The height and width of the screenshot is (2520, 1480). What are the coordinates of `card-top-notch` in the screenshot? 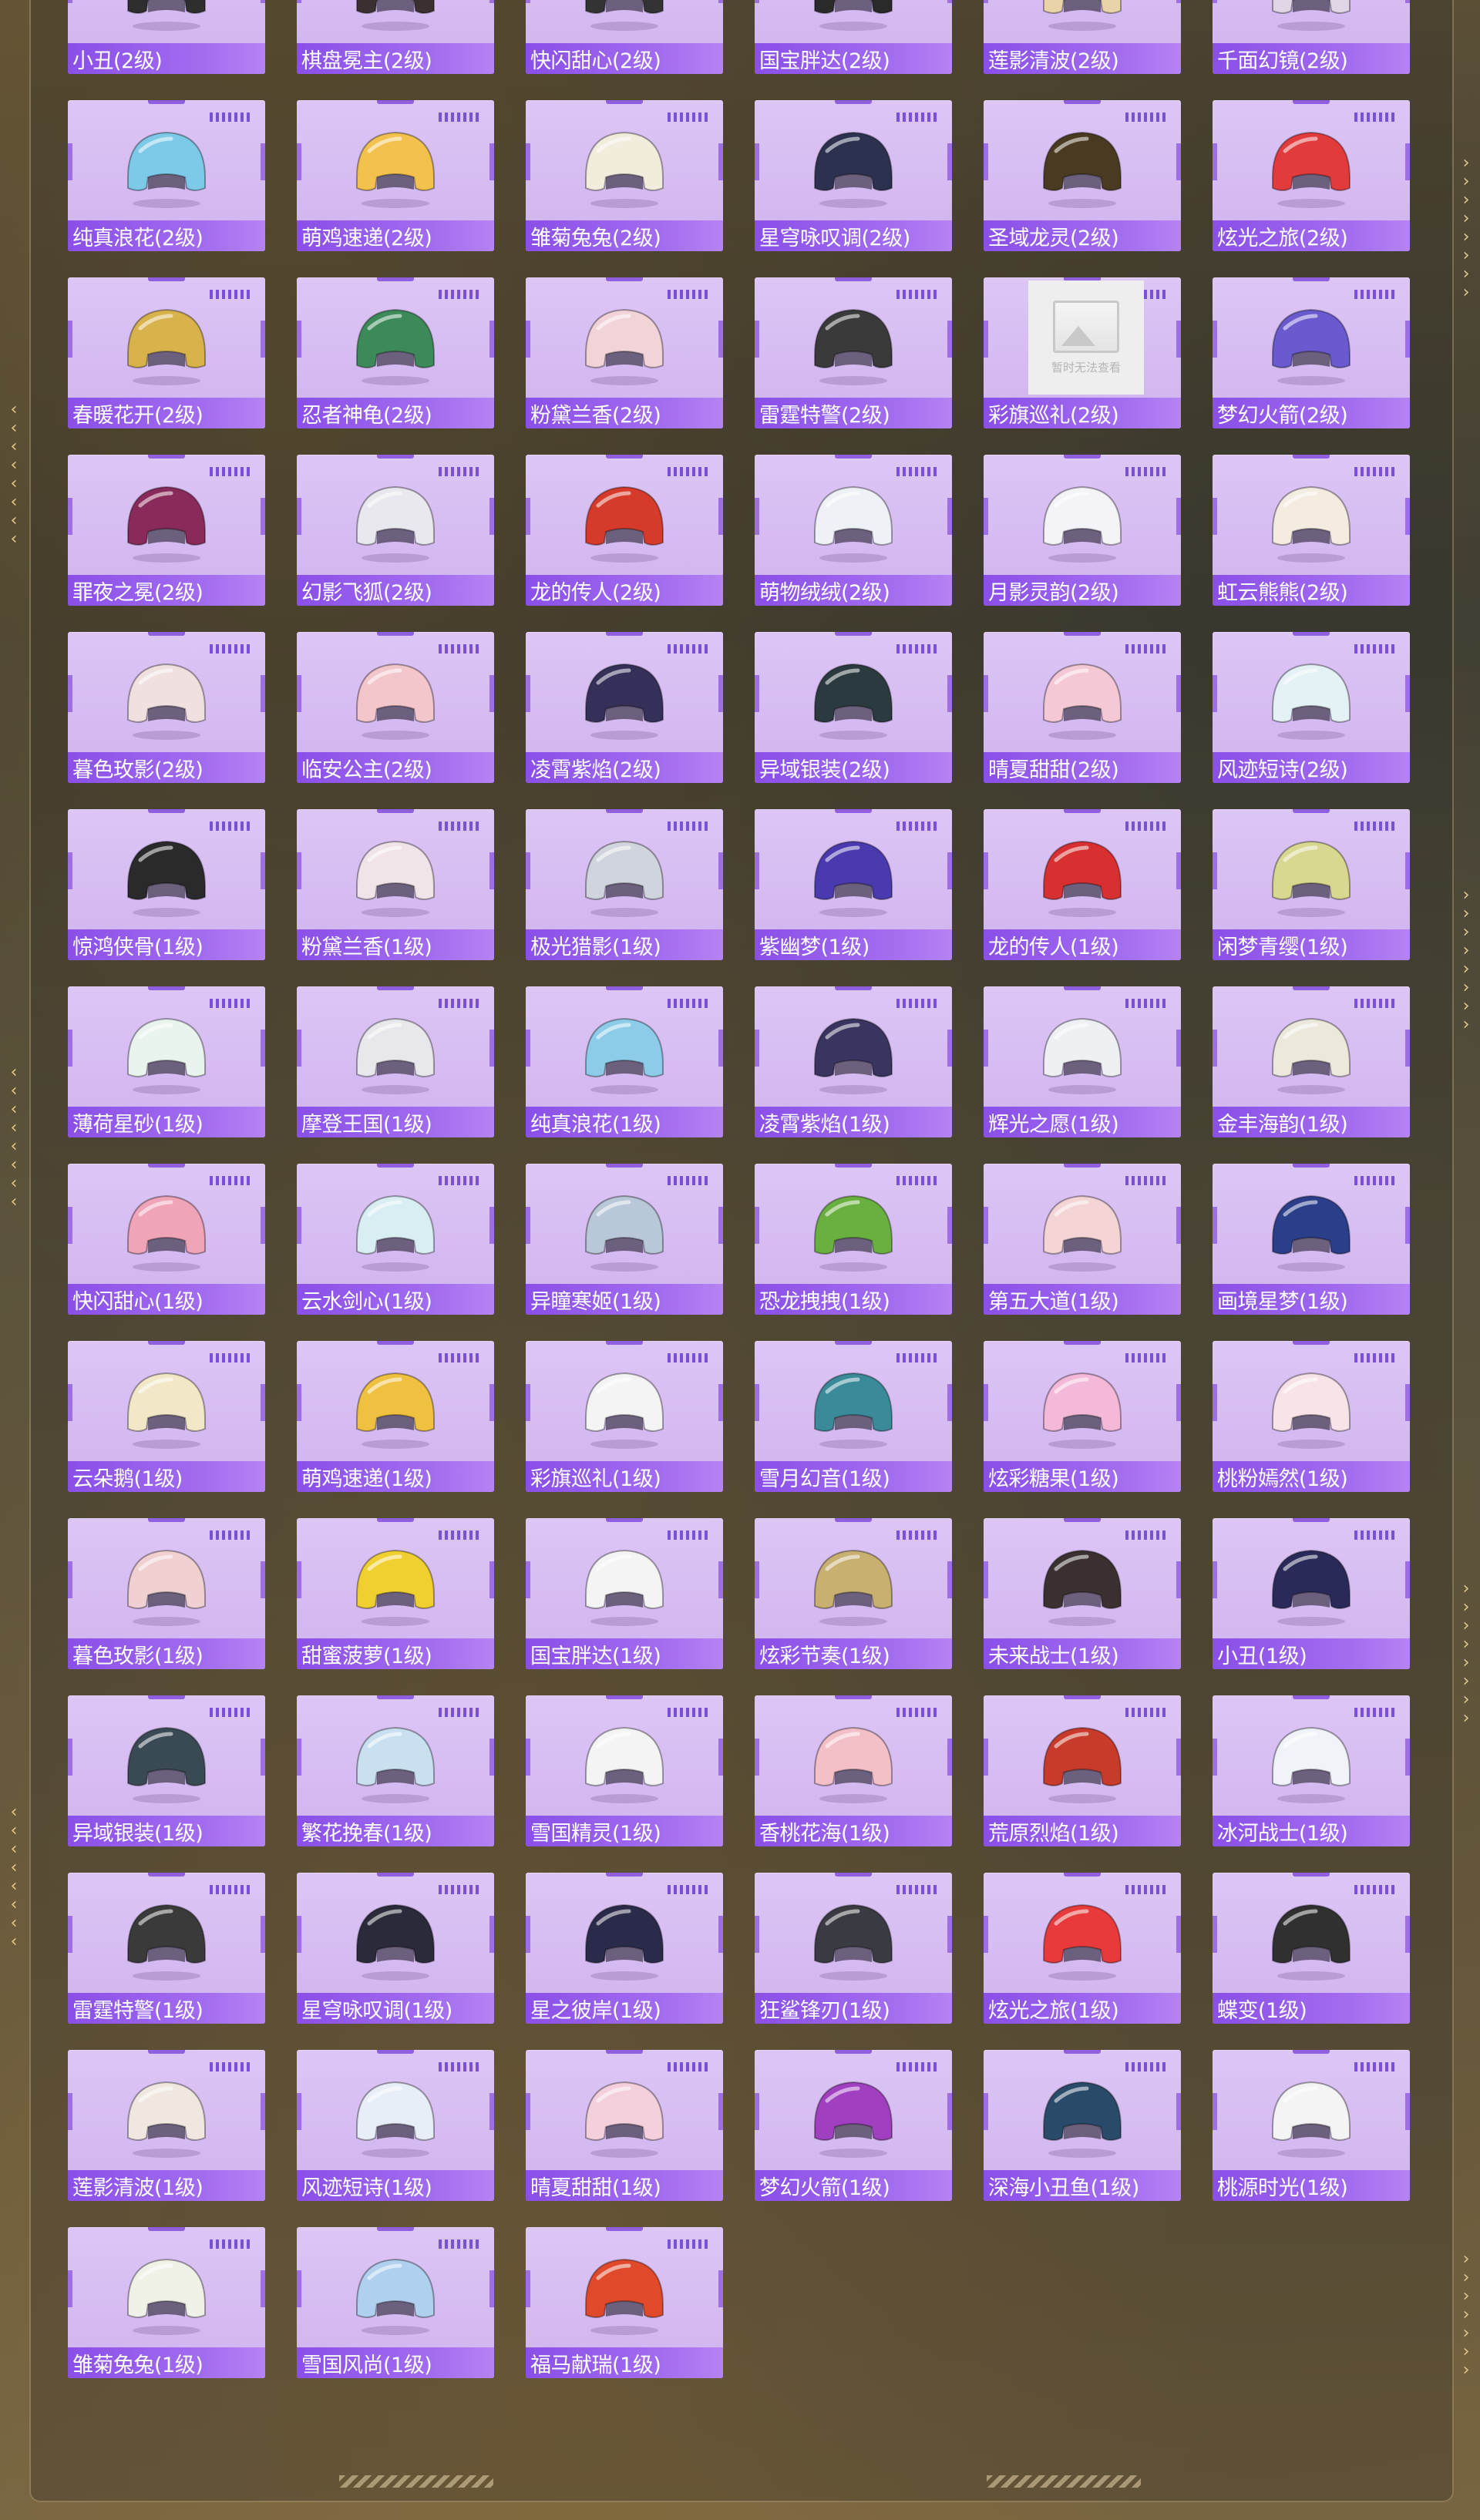 It's located at (624, 279).